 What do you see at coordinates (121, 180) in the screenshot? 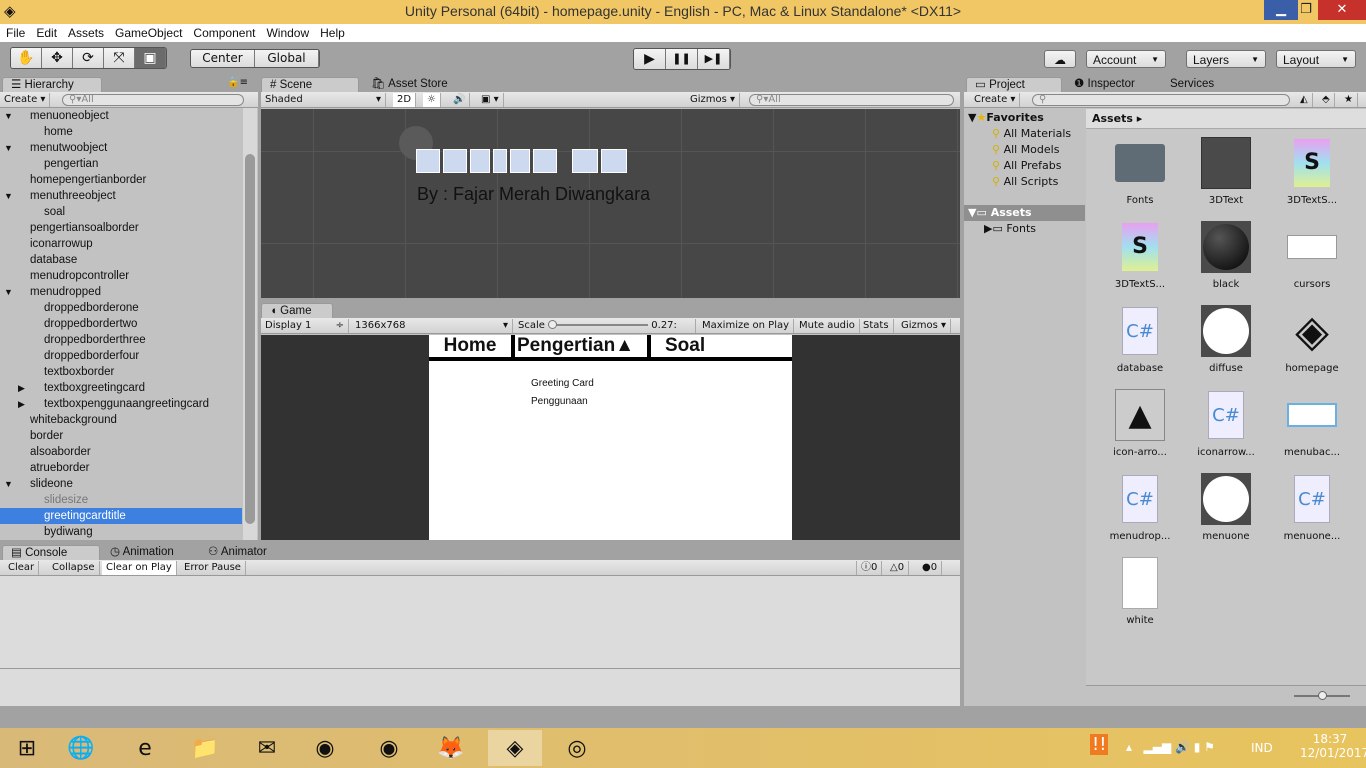
I see `hierarchy-item: homepengertianborder` at bounding box center [121, 180].